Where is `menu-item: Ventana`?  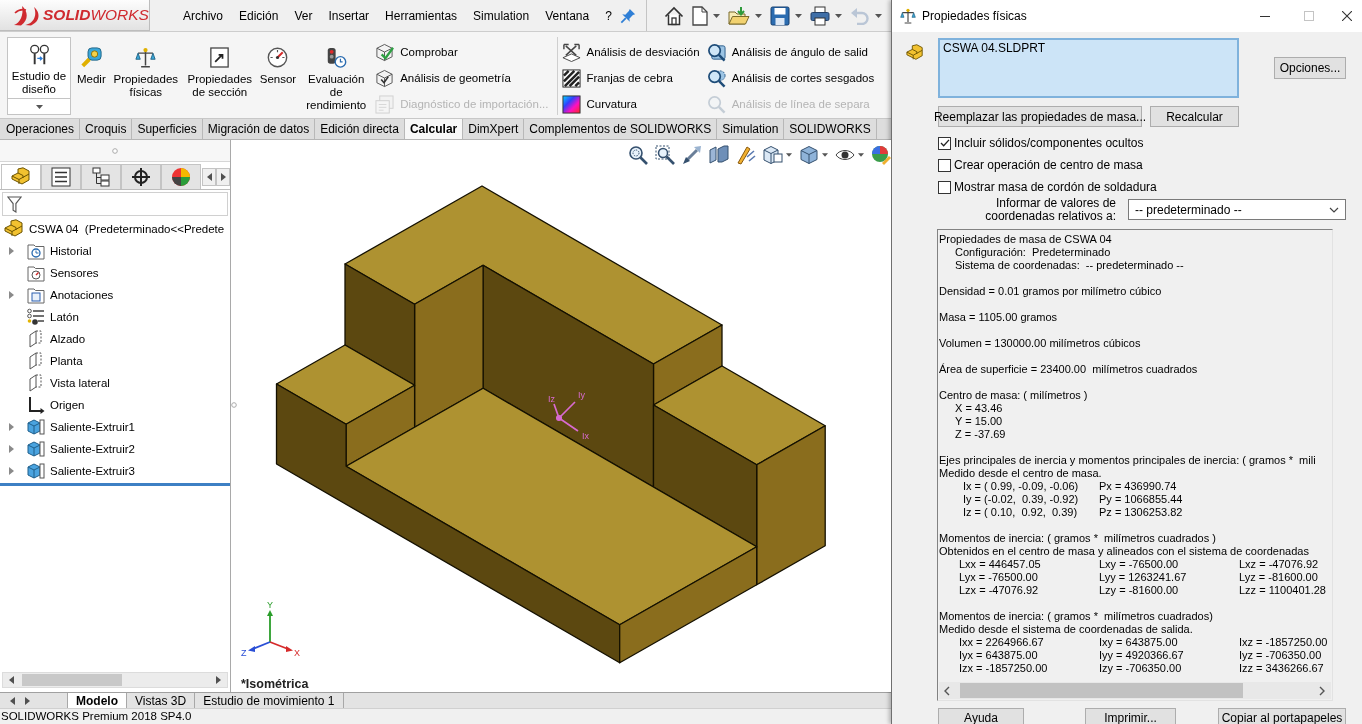
menu-item: Ventana is located at coordinates (567, 15).